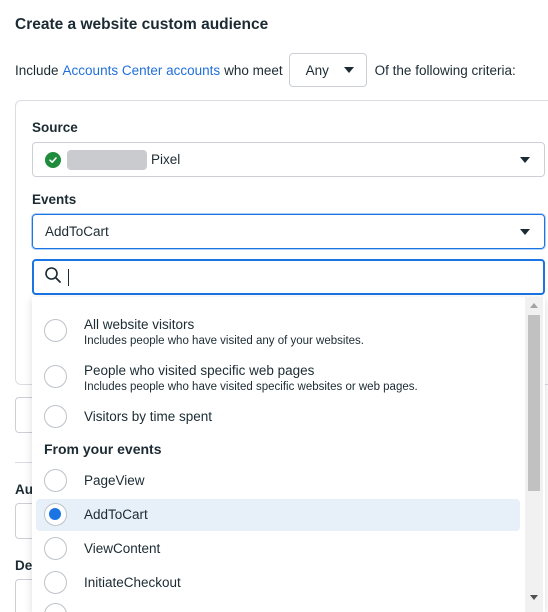 The image size is (548, 612). I want to click on option-title: AddToCart, so click(116, 514).